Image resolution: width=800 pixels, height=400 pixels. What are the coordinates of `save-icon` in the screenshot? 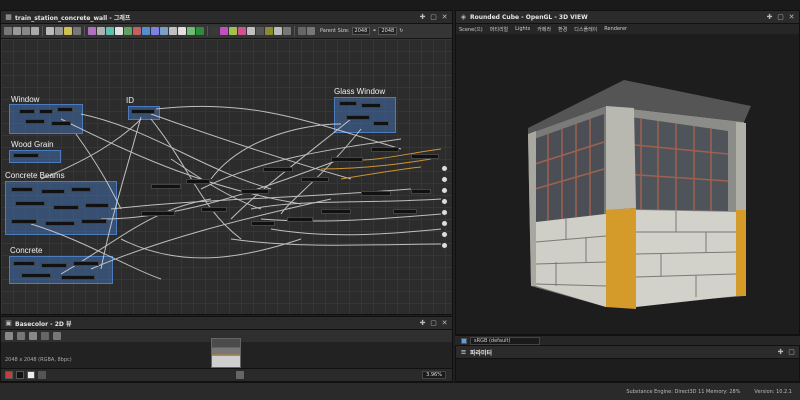 It's located at (9, 336).